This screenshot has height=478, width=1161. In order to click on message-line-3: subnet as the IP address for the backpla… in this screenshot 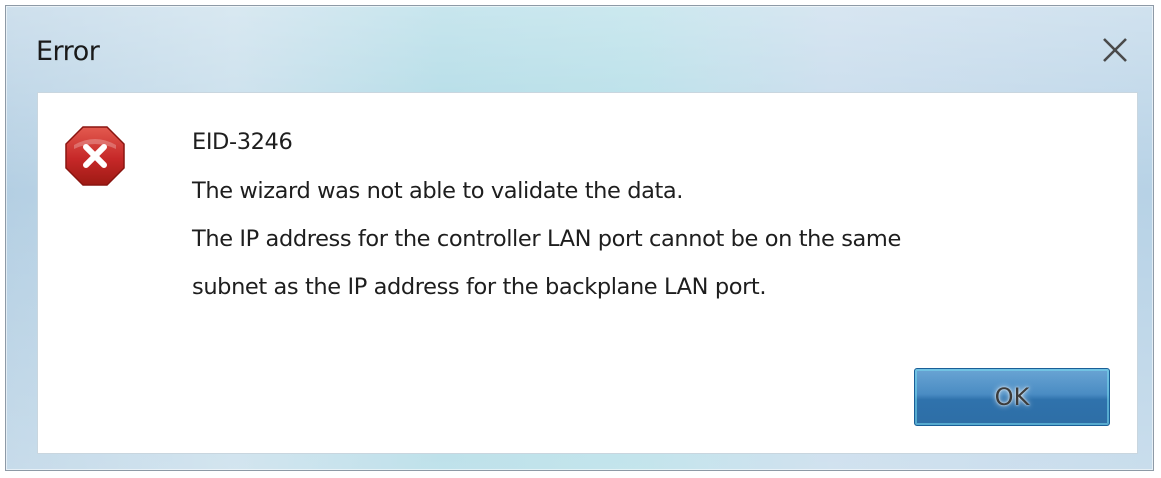, I will do `click(479, 287)`.